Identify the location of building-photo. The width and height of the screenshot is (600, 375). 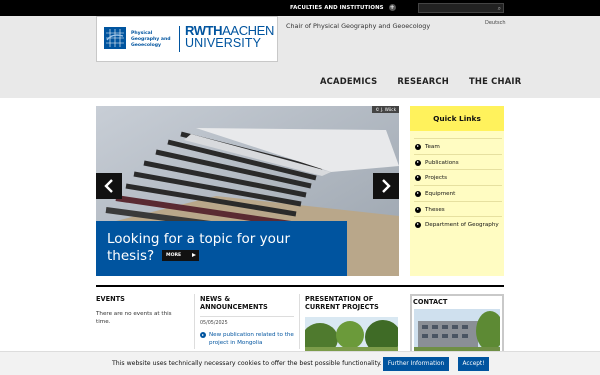
(457, 331).